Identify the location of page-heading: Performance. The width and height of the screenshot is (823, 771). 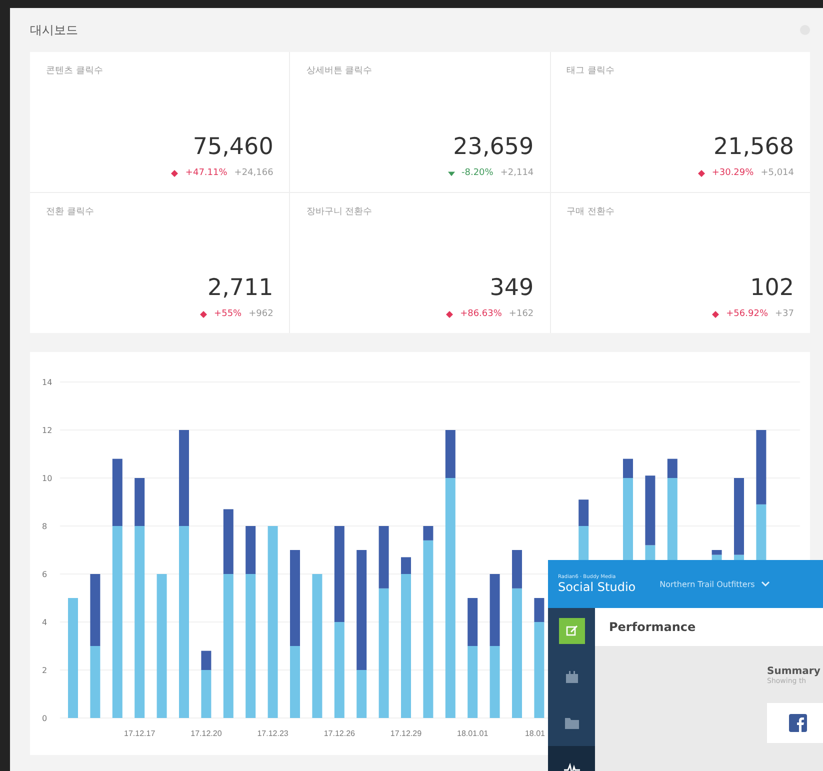
(652, 627).